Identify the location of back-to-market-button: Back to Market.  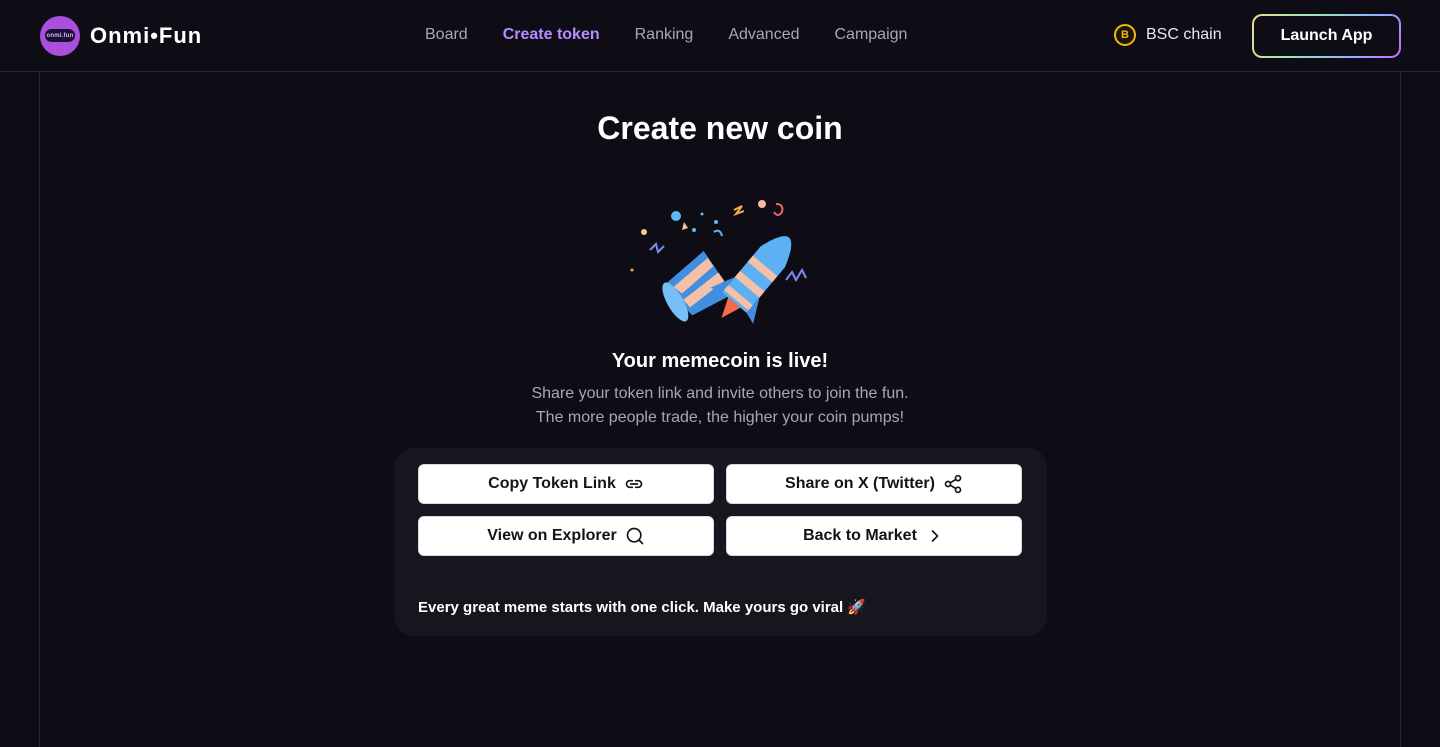
(874, 536).